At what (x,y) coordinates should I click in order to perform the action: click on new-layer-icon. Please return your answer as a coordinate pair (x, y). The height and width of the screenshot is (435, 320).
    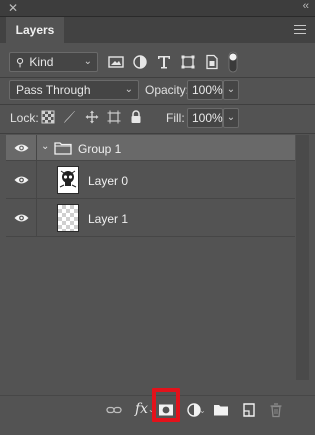
    Looking at the image, I should click on (249, 410).